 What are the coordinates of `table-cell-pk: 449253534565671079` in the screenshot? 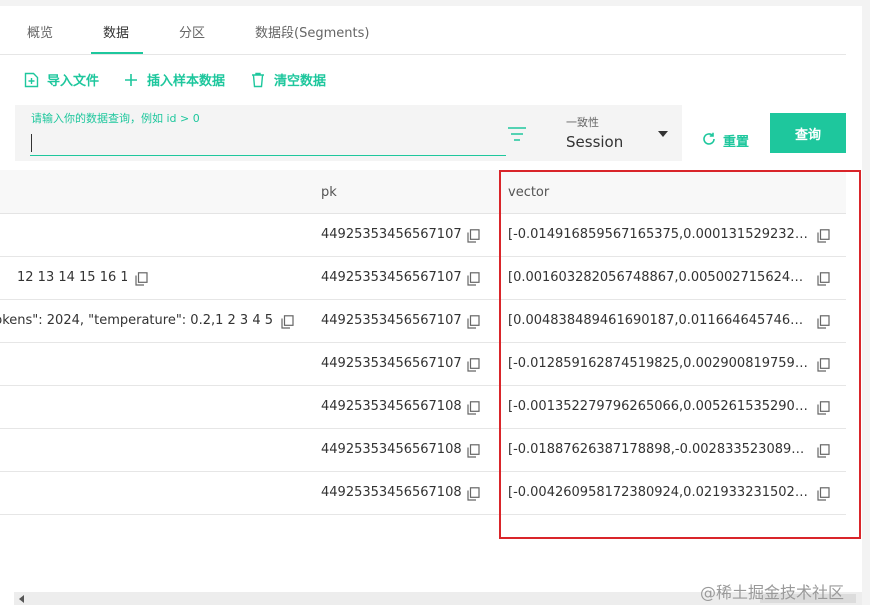 It's located at (391, 363).